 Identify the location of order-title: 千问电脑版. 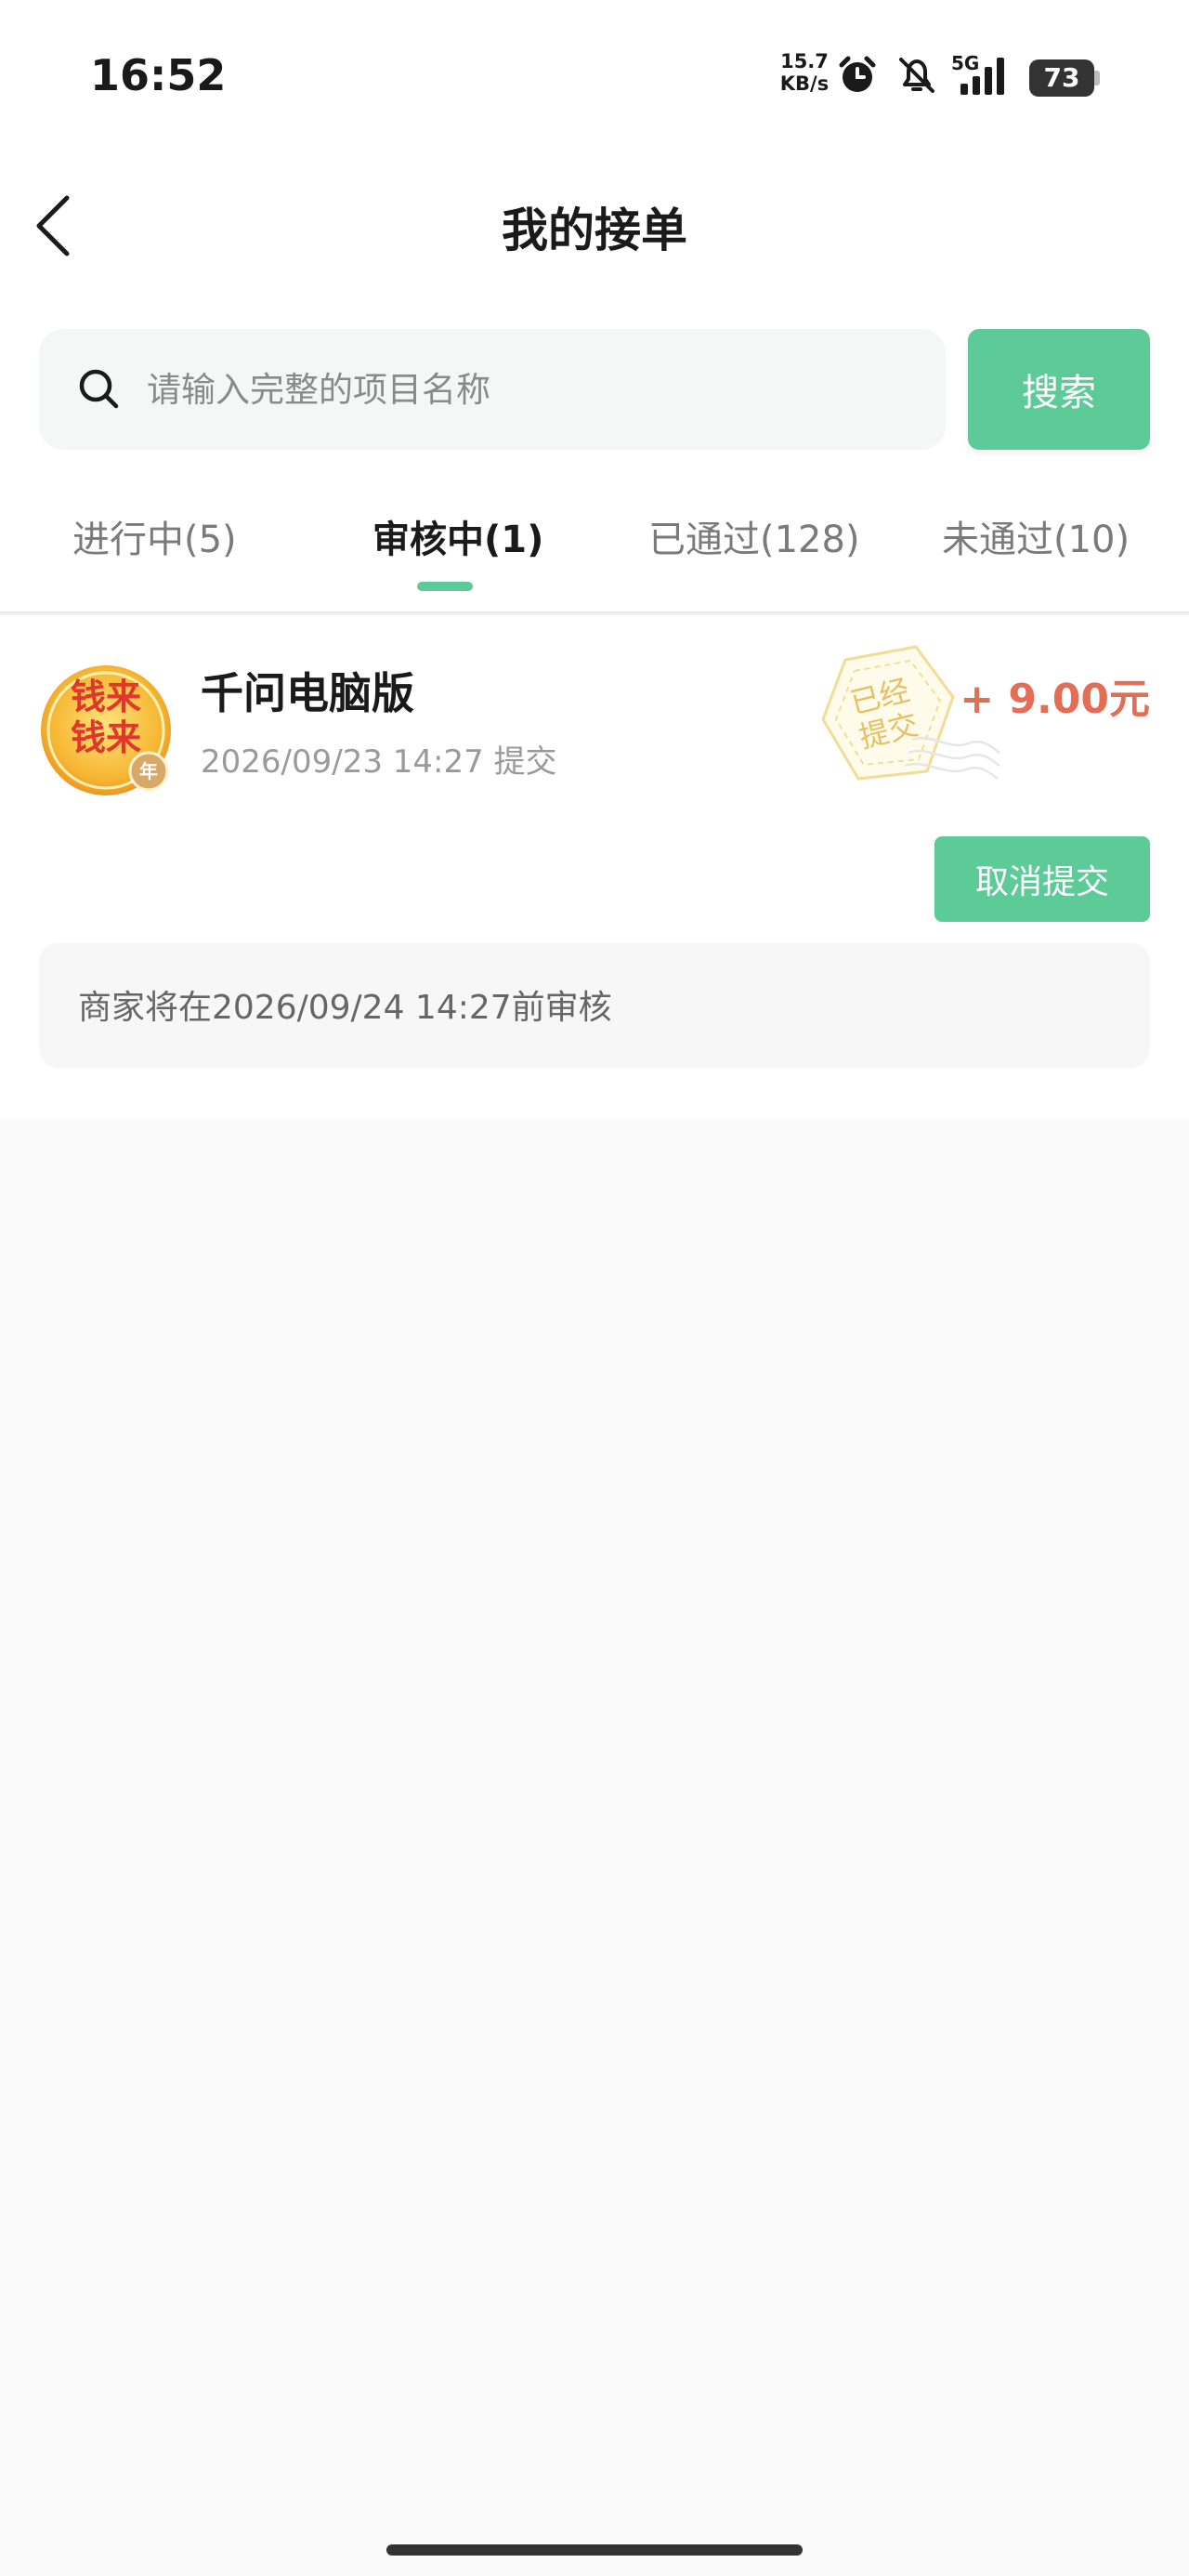
(307, 690).